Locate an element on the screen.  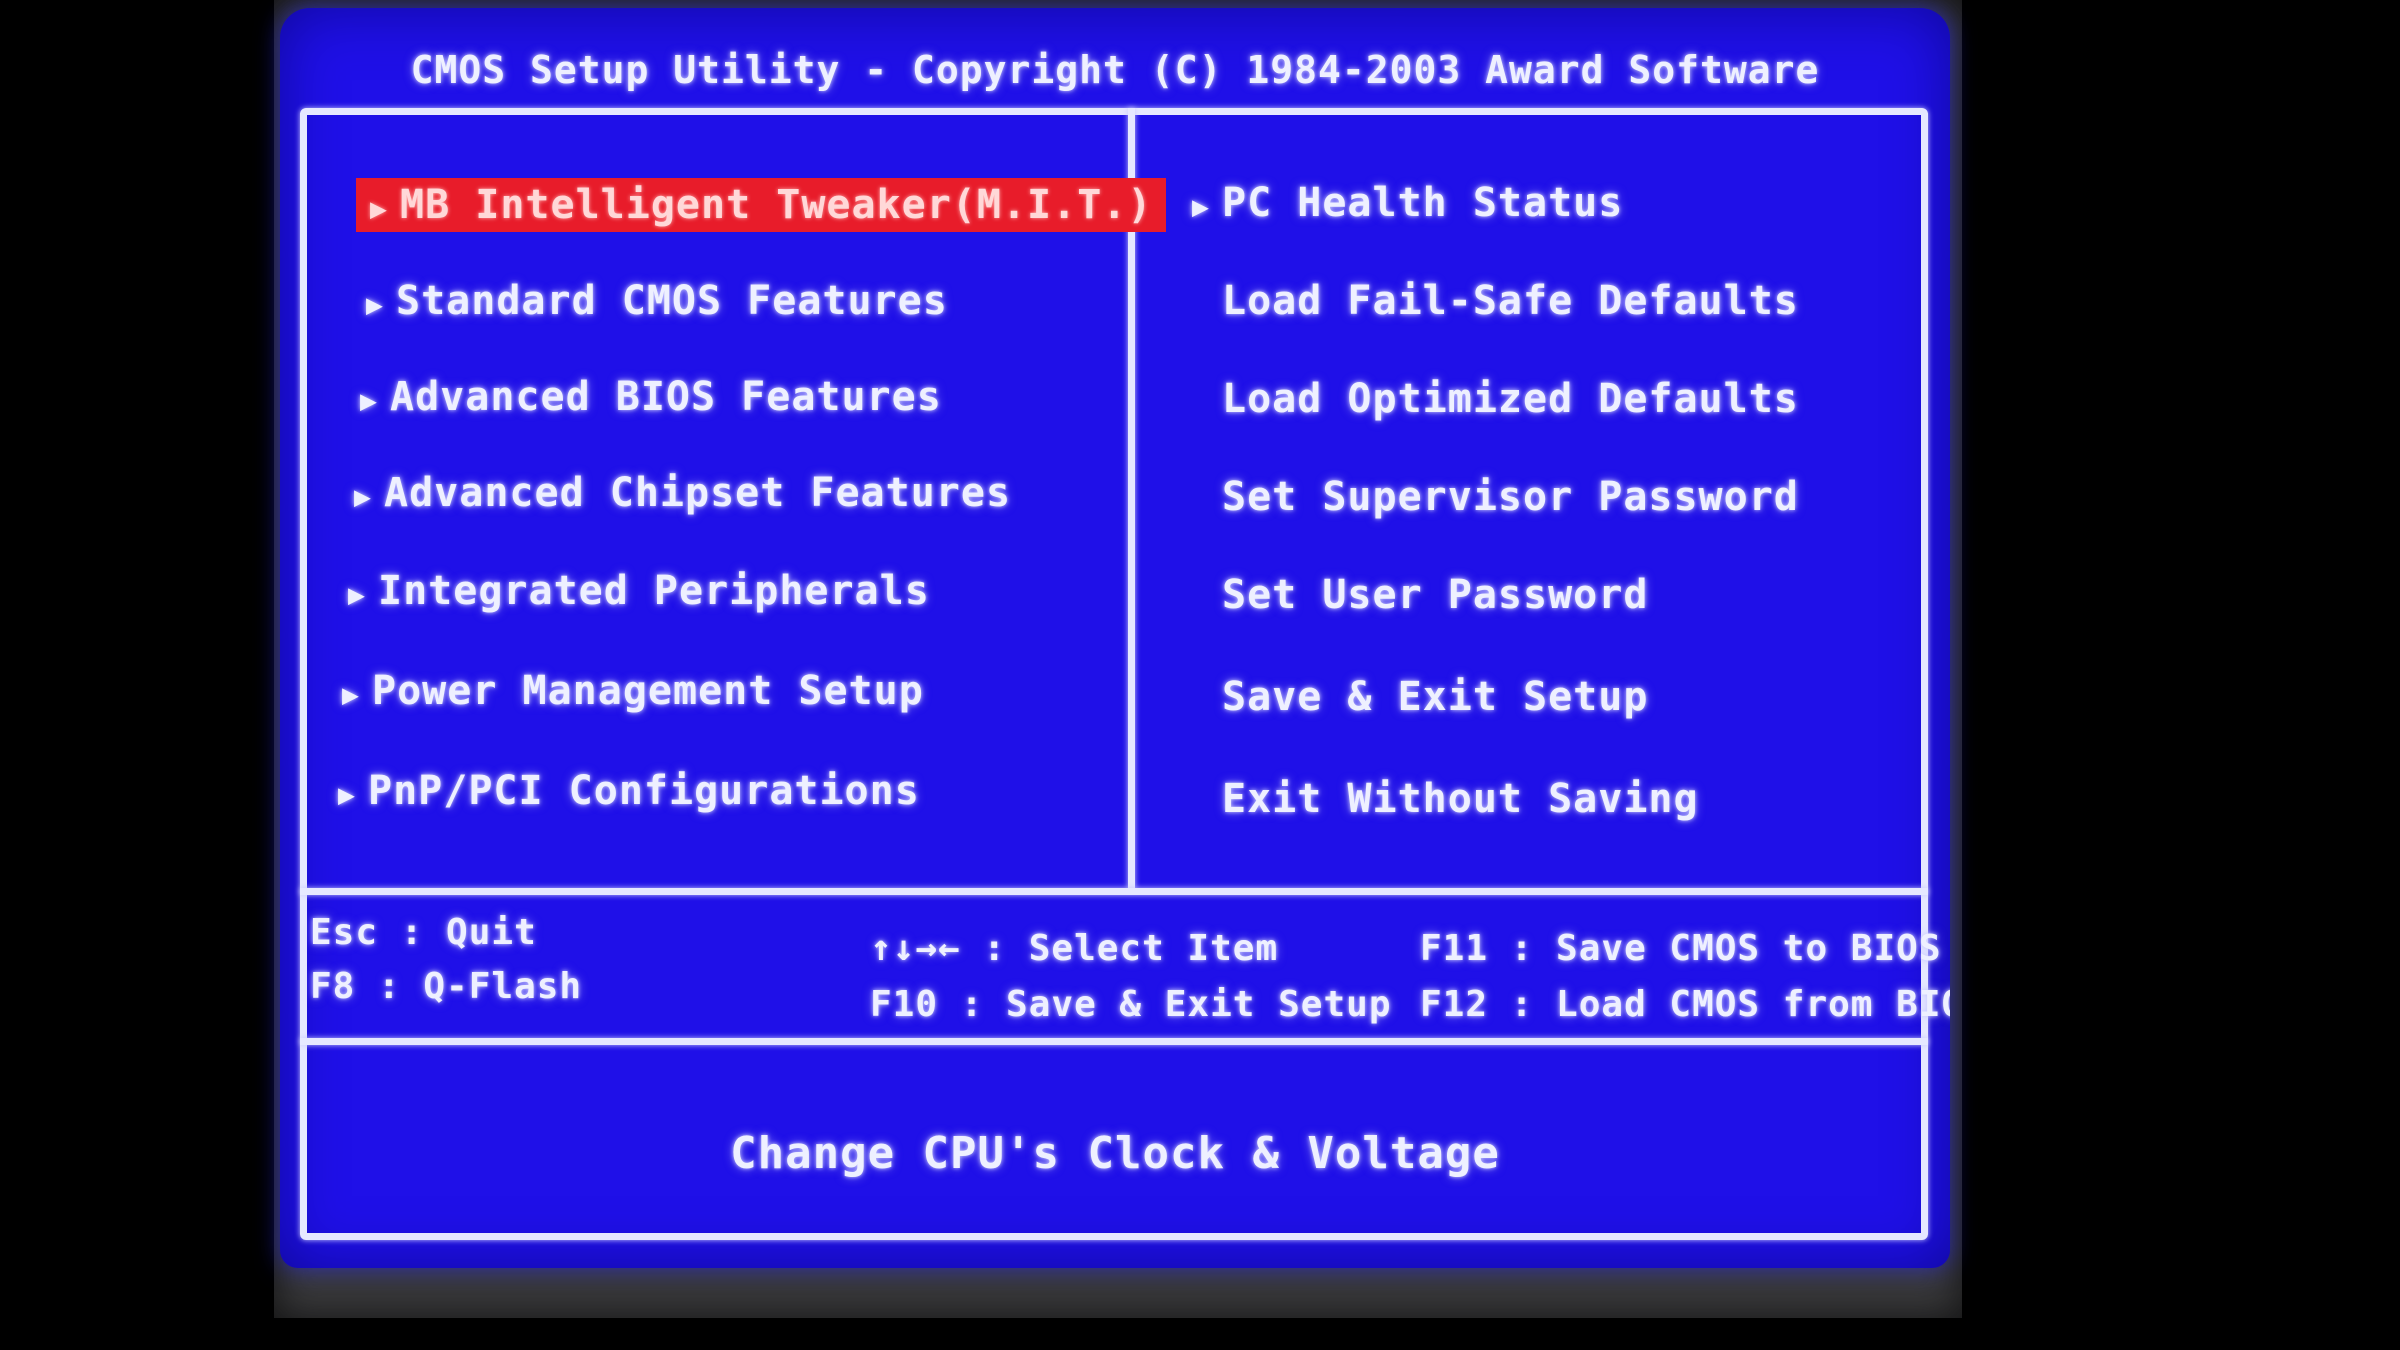
key-help-divider is located at coordinates (1114, 1041).